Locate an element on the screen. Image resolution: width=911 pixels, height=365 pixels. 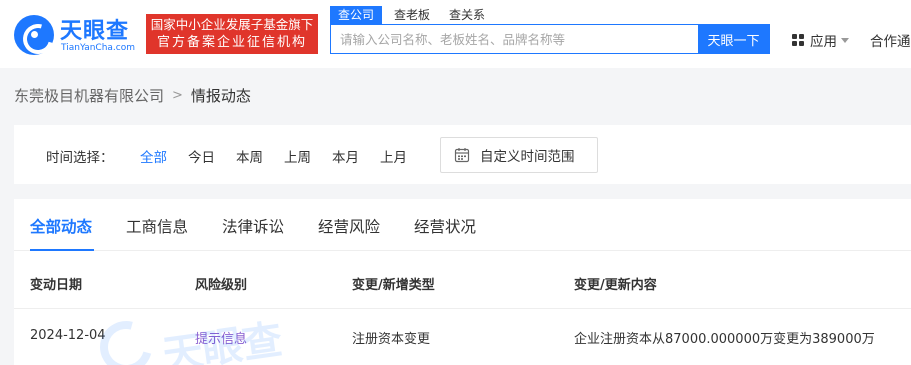
chevron-right-icon: > is located at coordinates (177, 95).